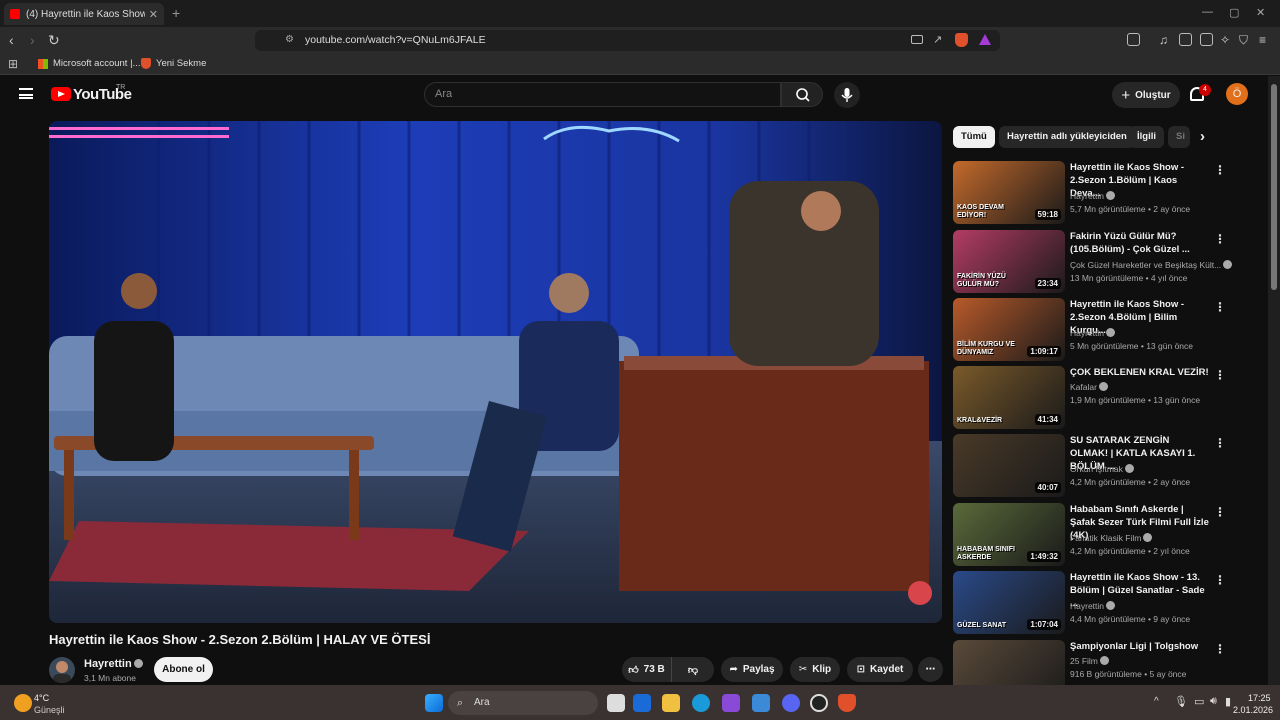  What do you see at coordinates (1262, 40) in the screenshot?
I see `menu-icon: ≡` at bounding box center [1262, 40].